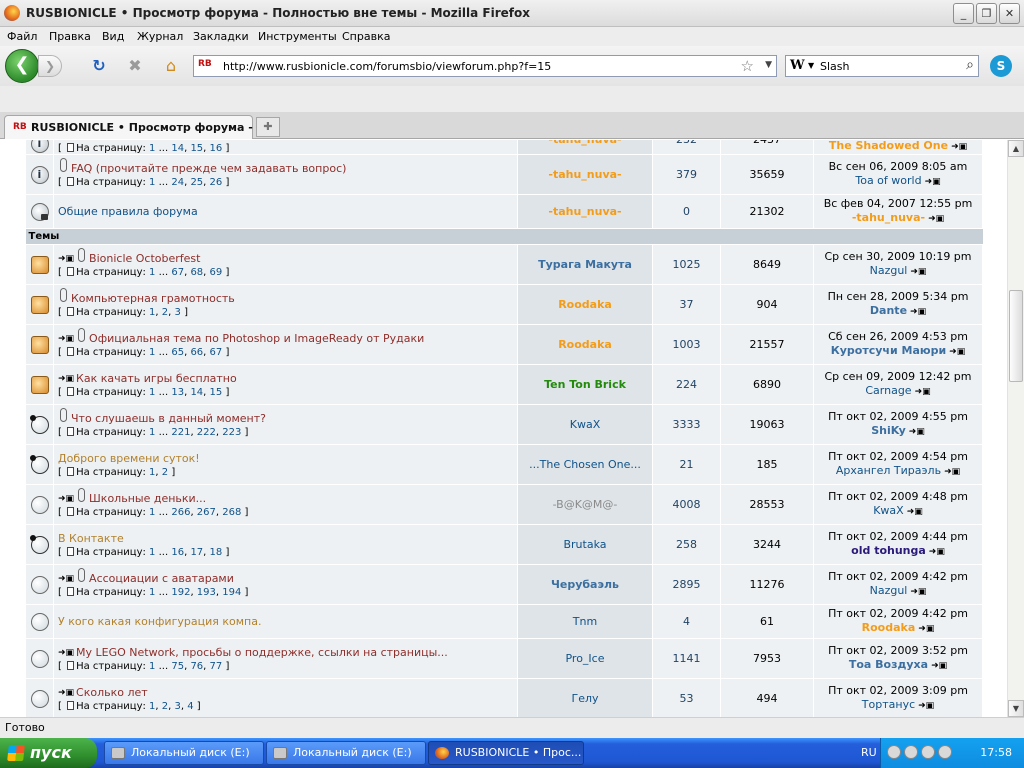 This screenshot has height=768, width=1024. What do you see at coordinates (585, 504) in the screenshot?
I see `author-link: -B@K@M@-` at bounding box center [585, 504].